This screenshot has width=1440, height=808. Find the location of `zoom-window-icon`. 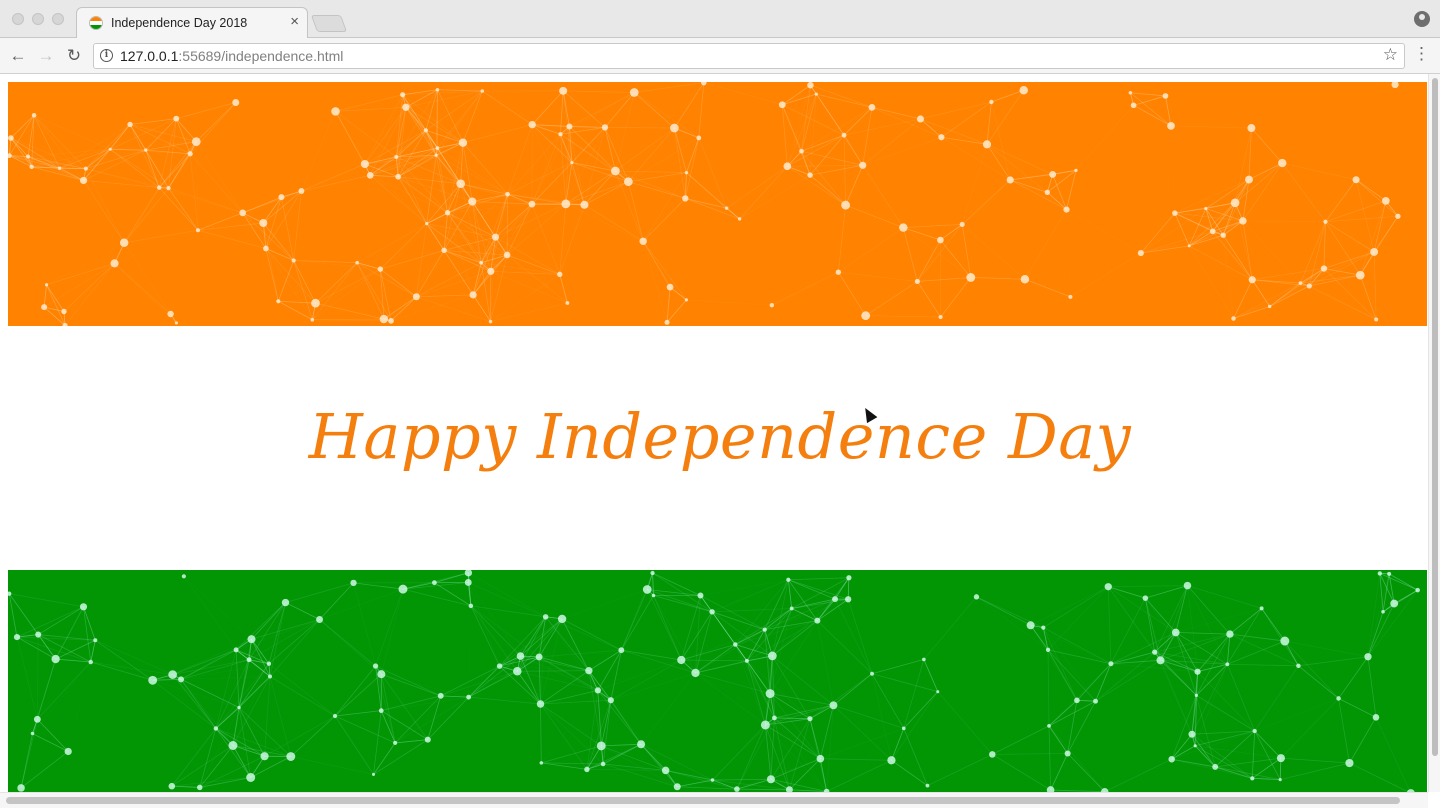

zoom-window-icon is located at coordinates (58, 19).